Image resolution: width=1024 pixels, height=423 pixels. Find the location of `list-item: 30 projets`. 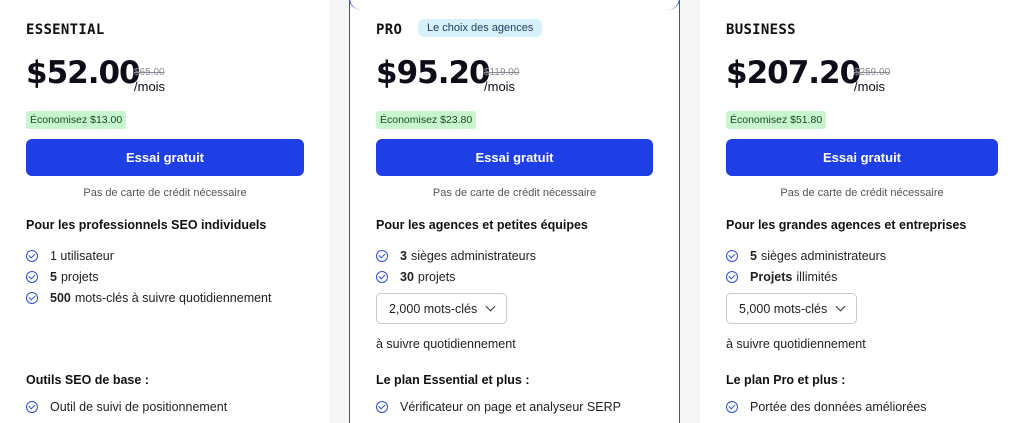

list-item: 30 projets is located at coordinates (456, 276).